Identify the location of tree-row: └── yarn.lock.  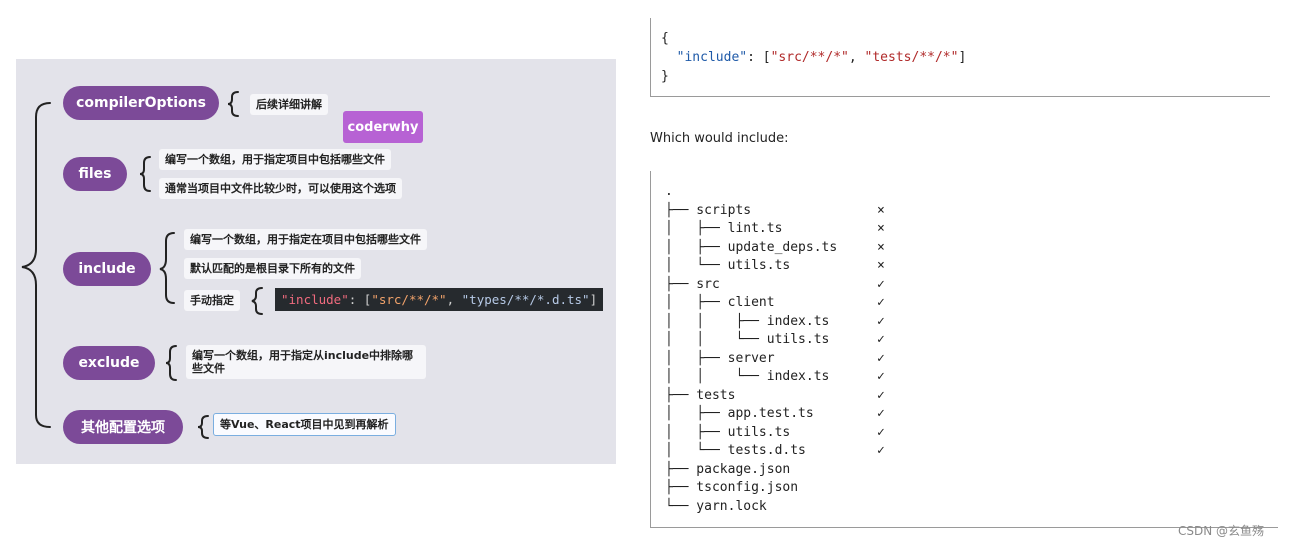
(971, 507).